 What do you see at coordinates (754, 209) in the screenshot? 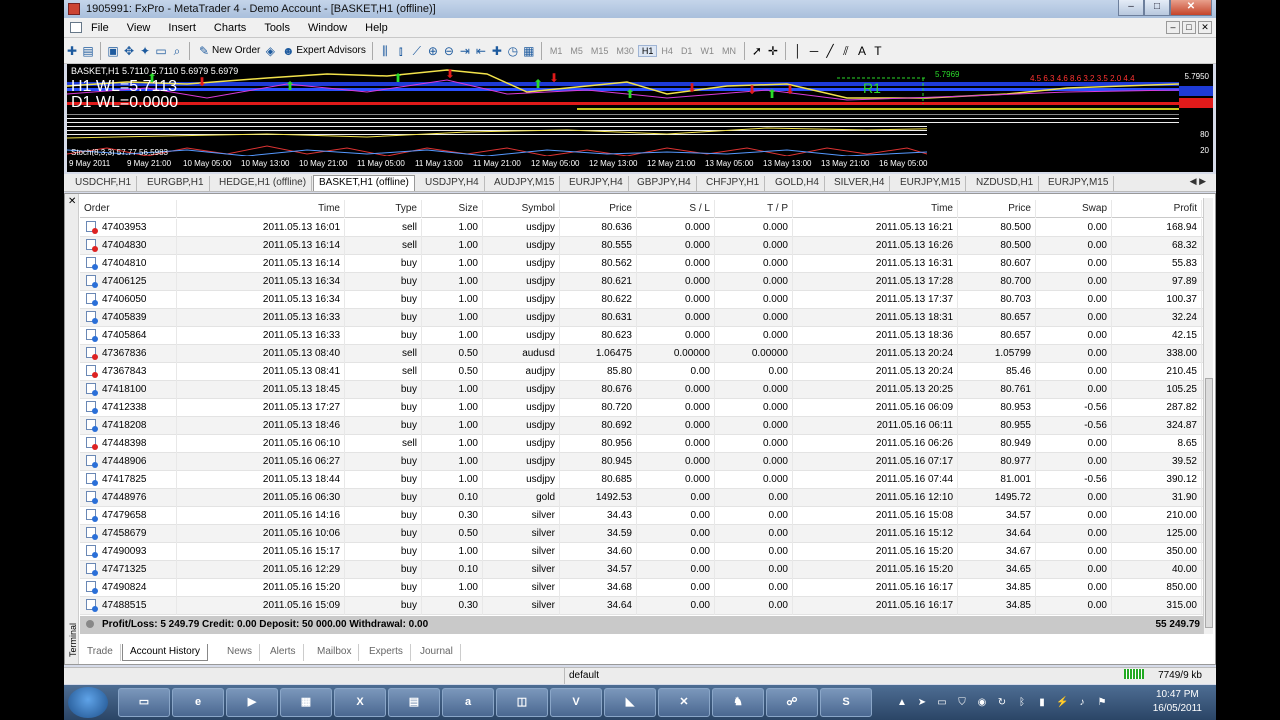
I see `column-header-take-profit: T / P` at bounding box center [754, 209].